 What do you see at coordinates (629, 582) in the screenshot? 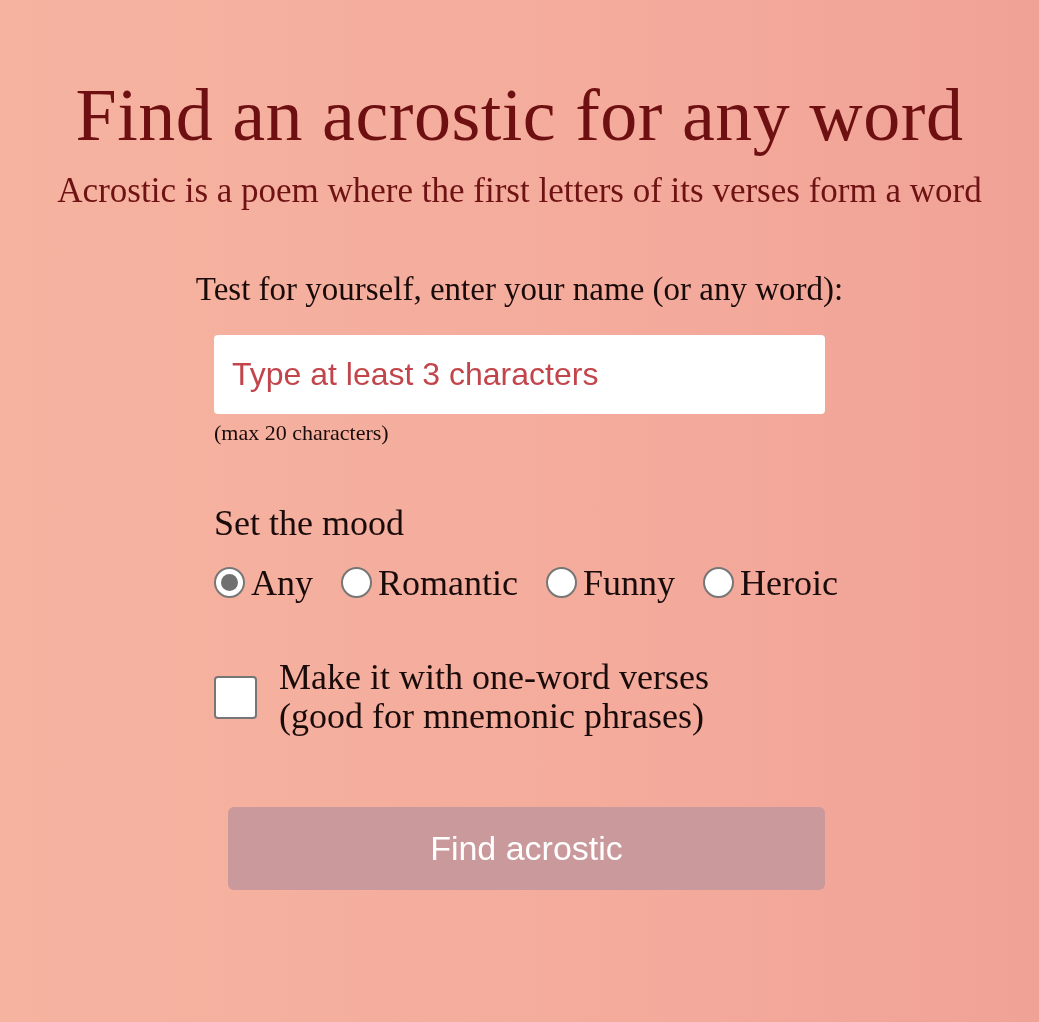
I see `radio-label: Funny` at bounding box center [629, 582].